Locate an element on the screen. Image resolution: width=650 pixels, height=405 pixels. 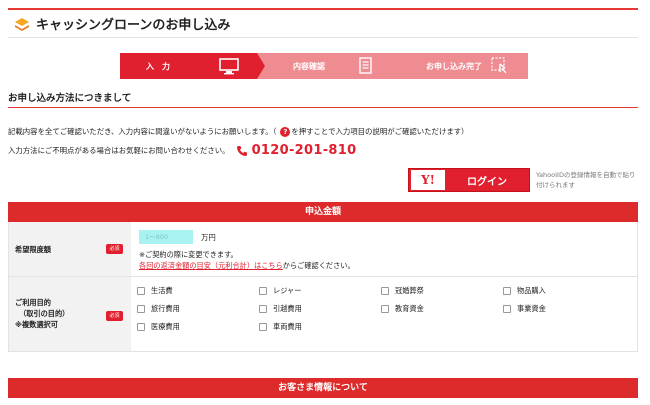
purpose-label: ご利用目的 is located at coordinates (33, 302).